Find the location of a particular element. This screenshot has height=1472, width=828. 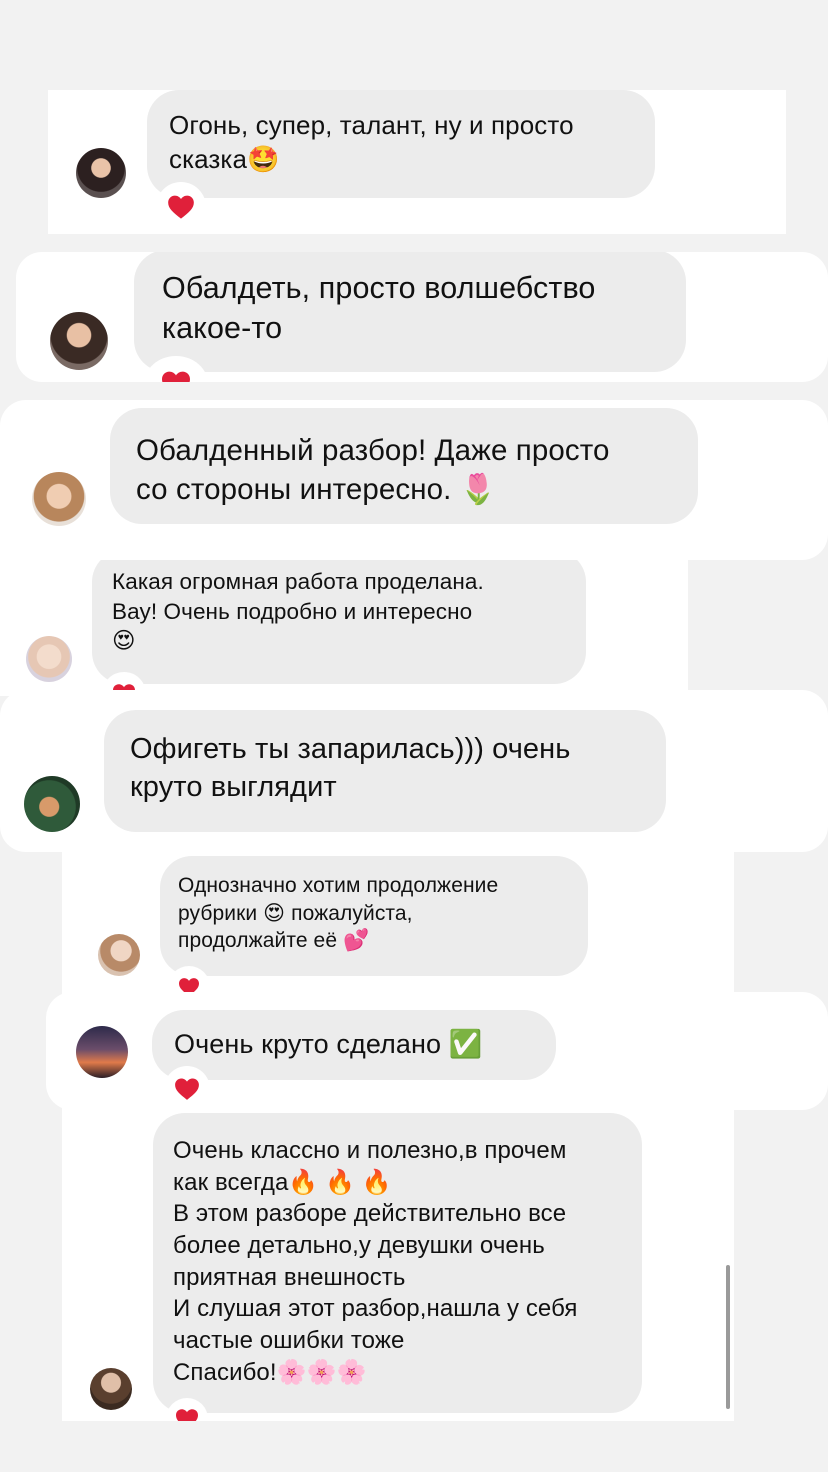

comment-text-line: продолжайте её 💕 is located at coordinates (274, 941).